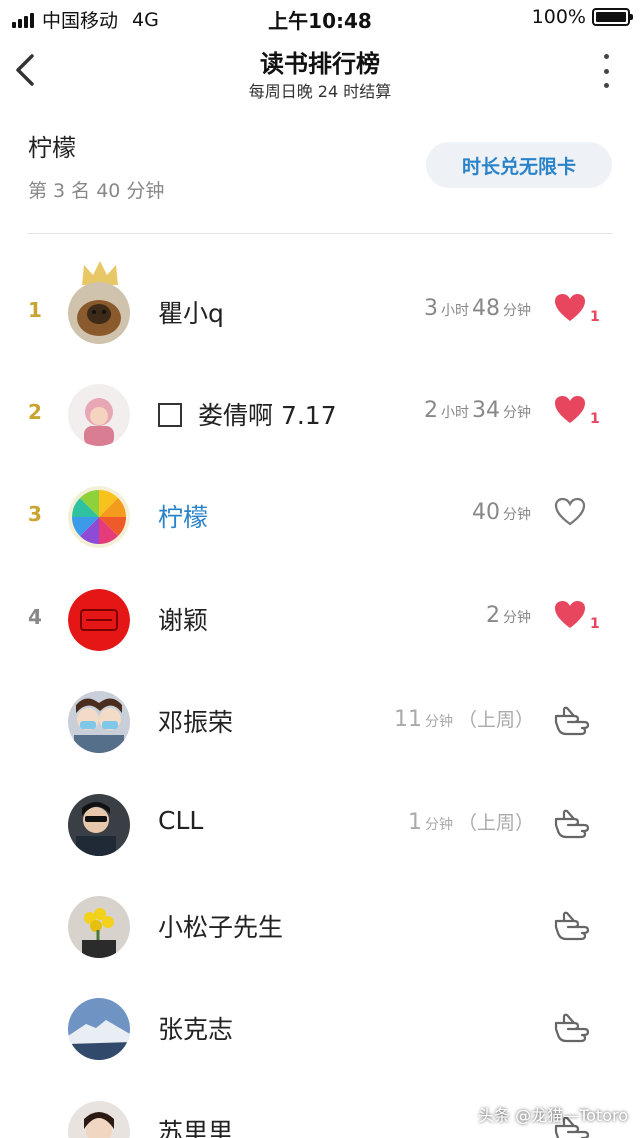 This screenshot has height=1138, width=640. Describe the element at coordinates (612, 17) in the screenshot. I see `battery-icon` at that location.